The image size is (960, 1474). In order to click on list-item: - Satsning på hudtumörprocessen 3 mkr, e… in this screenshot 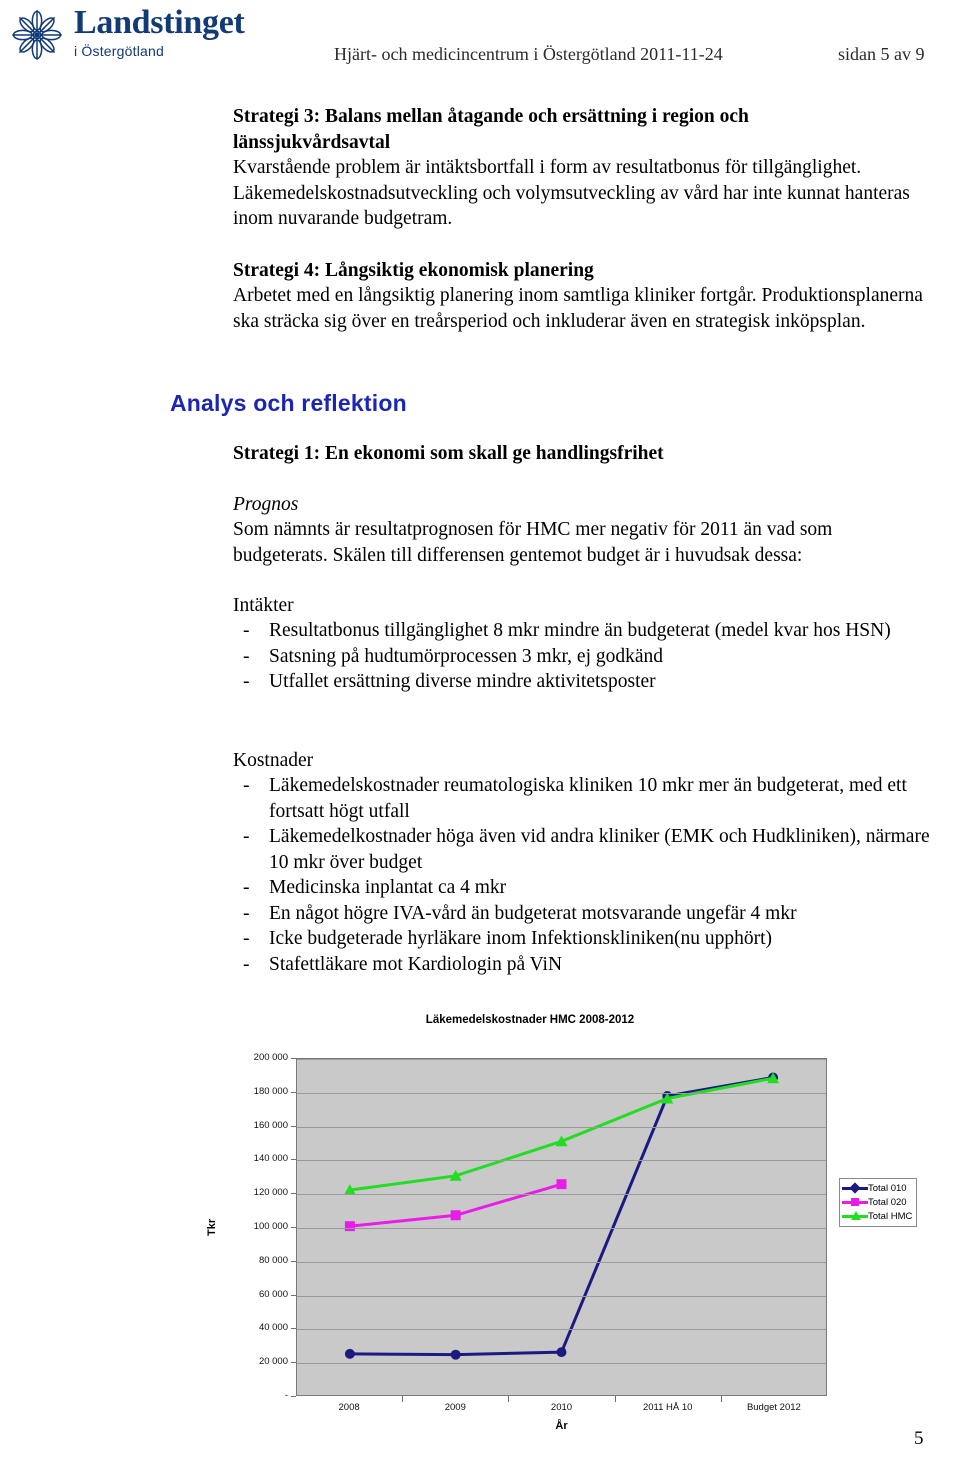, I will do `click(589, 657)`.